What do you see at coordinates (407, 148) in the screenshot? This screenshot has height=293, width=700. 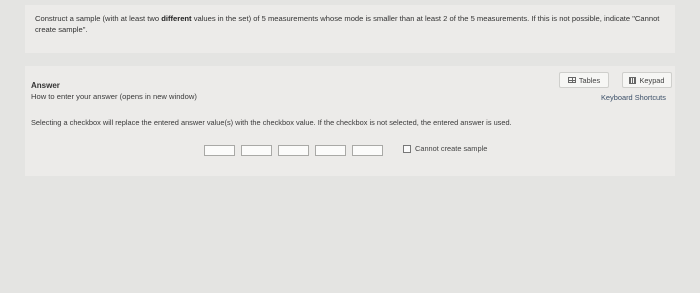 I see `cannot-create-sample-checkbox` at bounding box center [407, 148].